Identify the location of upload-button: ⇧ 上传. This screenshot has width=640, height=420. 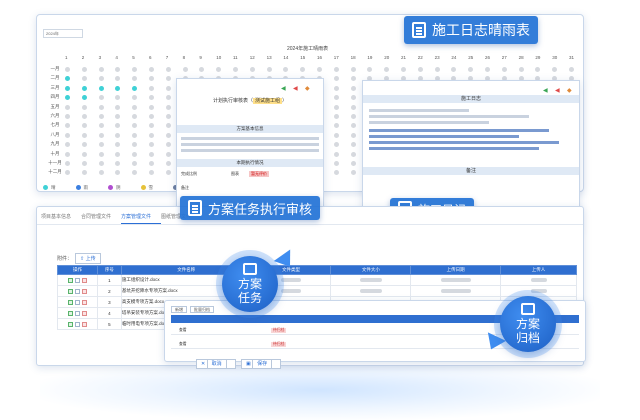
(88, 258).